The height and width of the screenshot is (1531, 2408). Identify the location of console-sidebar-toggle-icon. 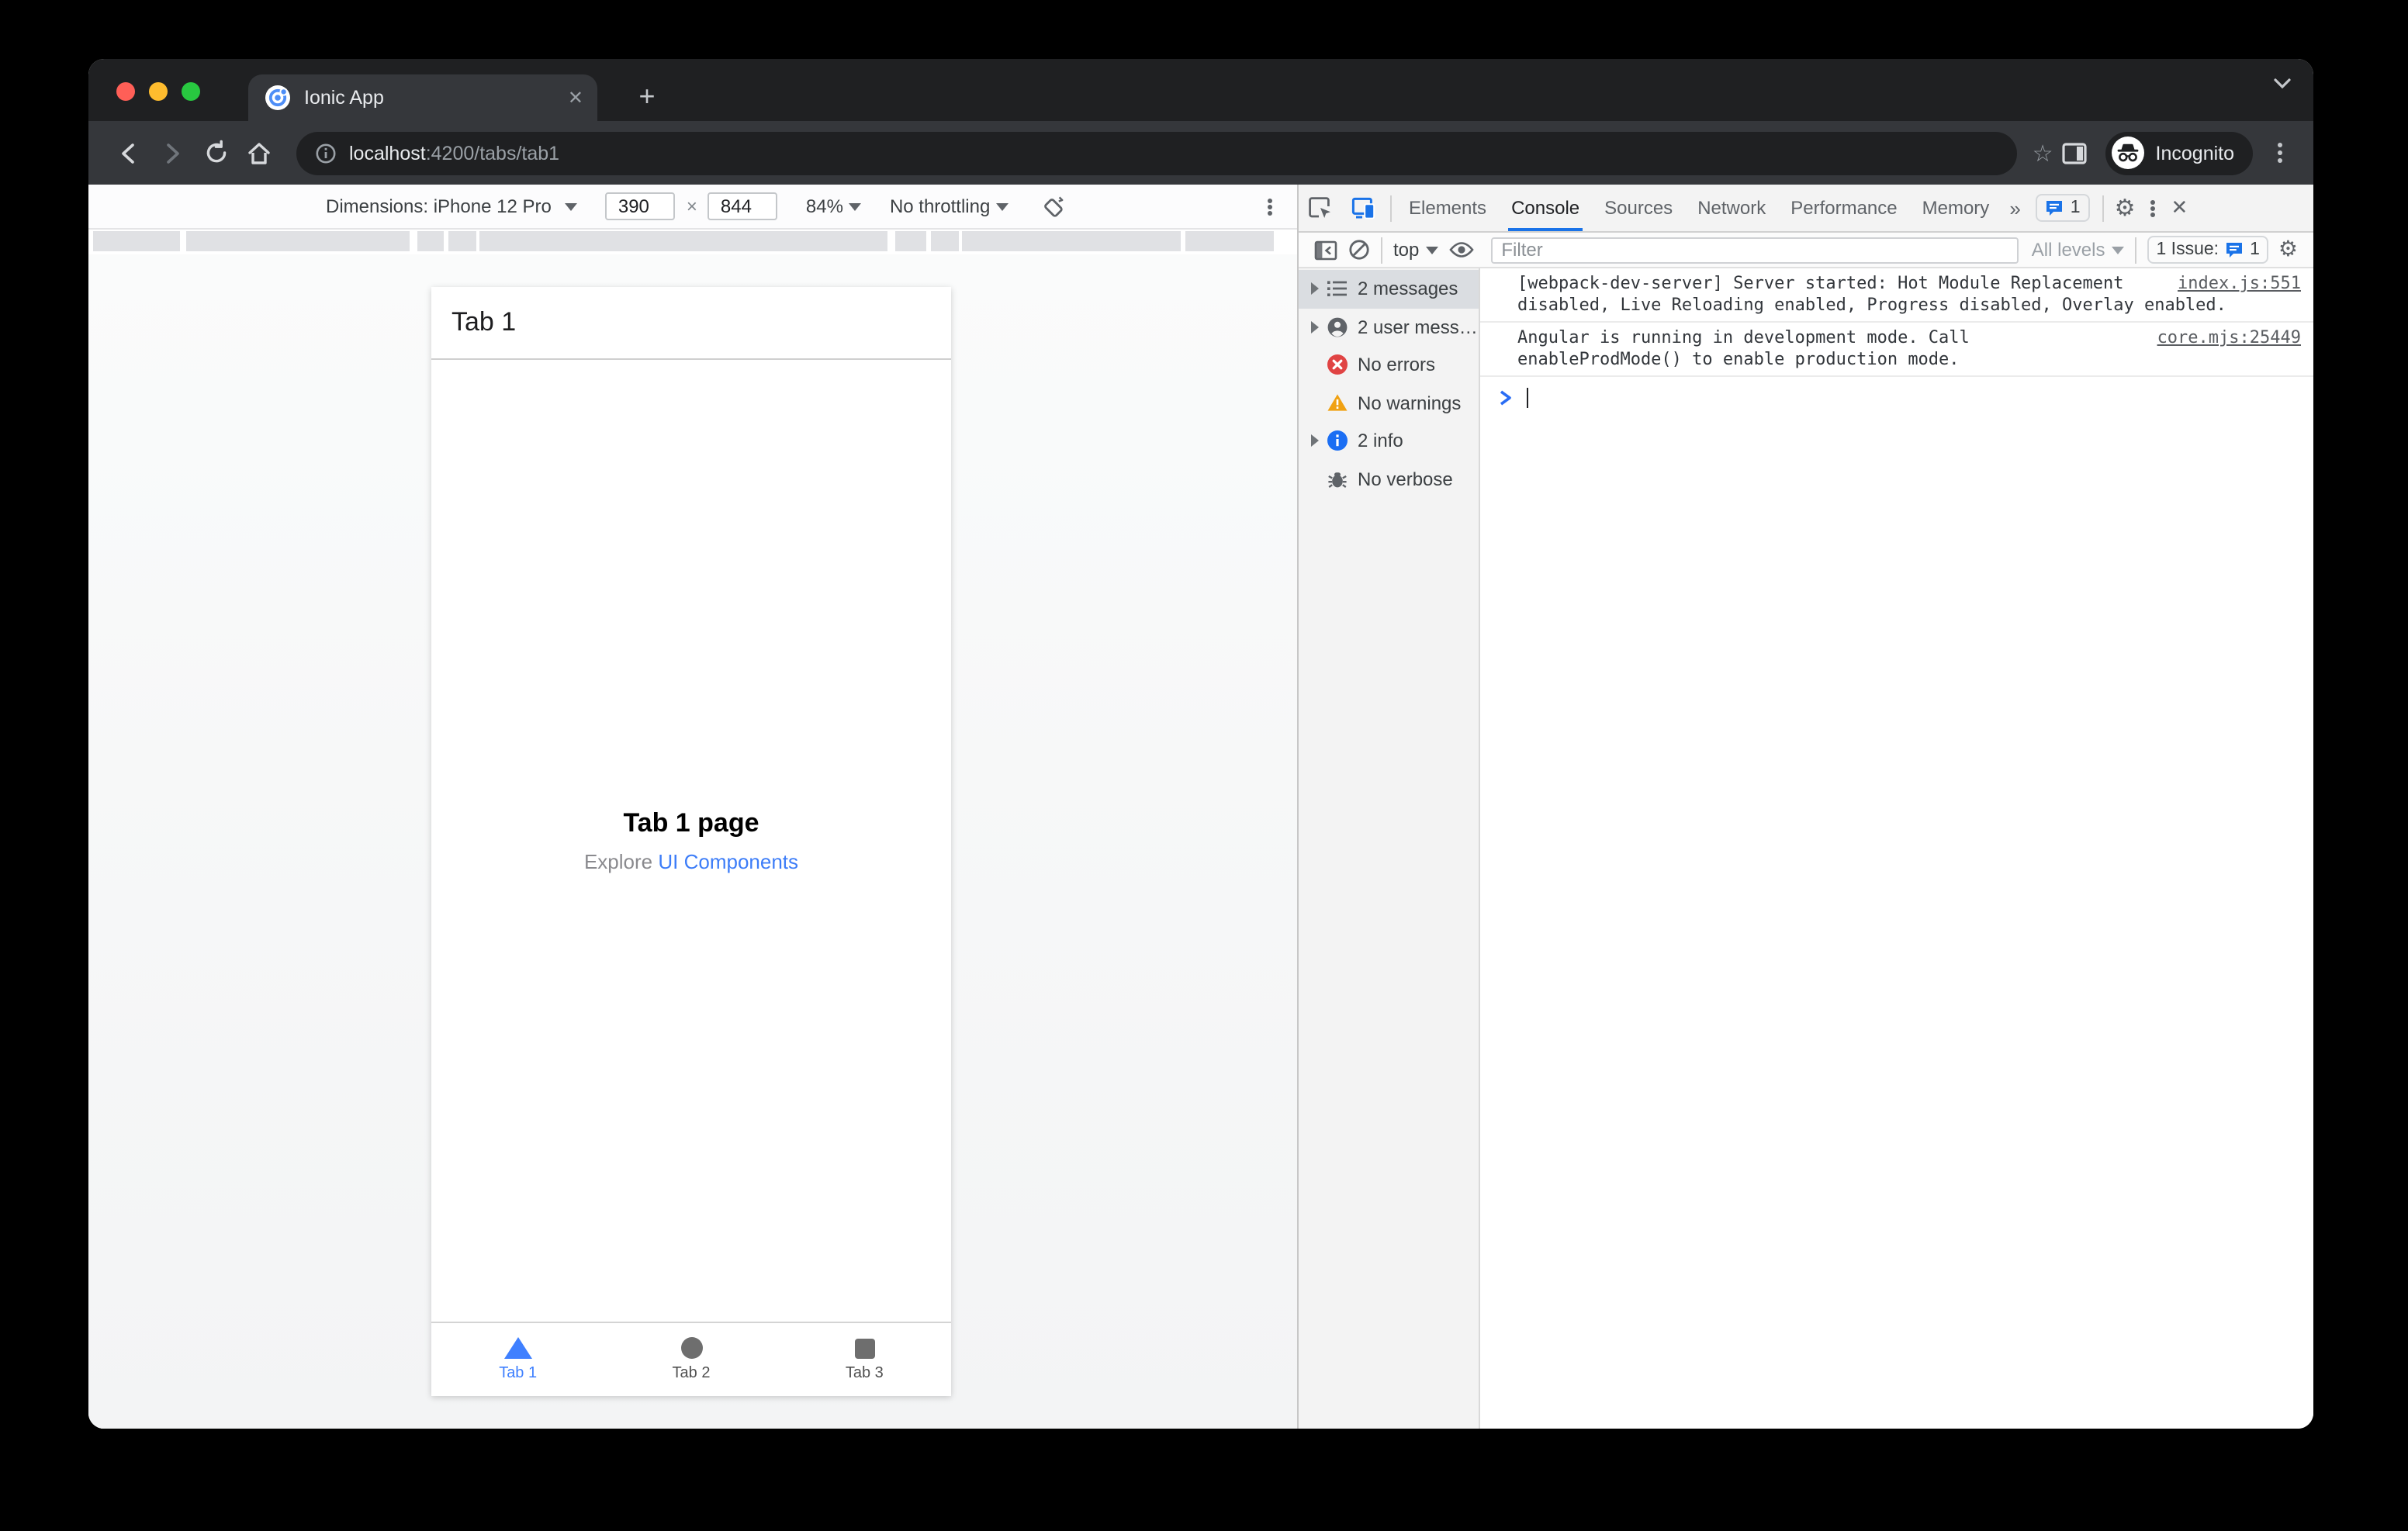
(1325, 249).